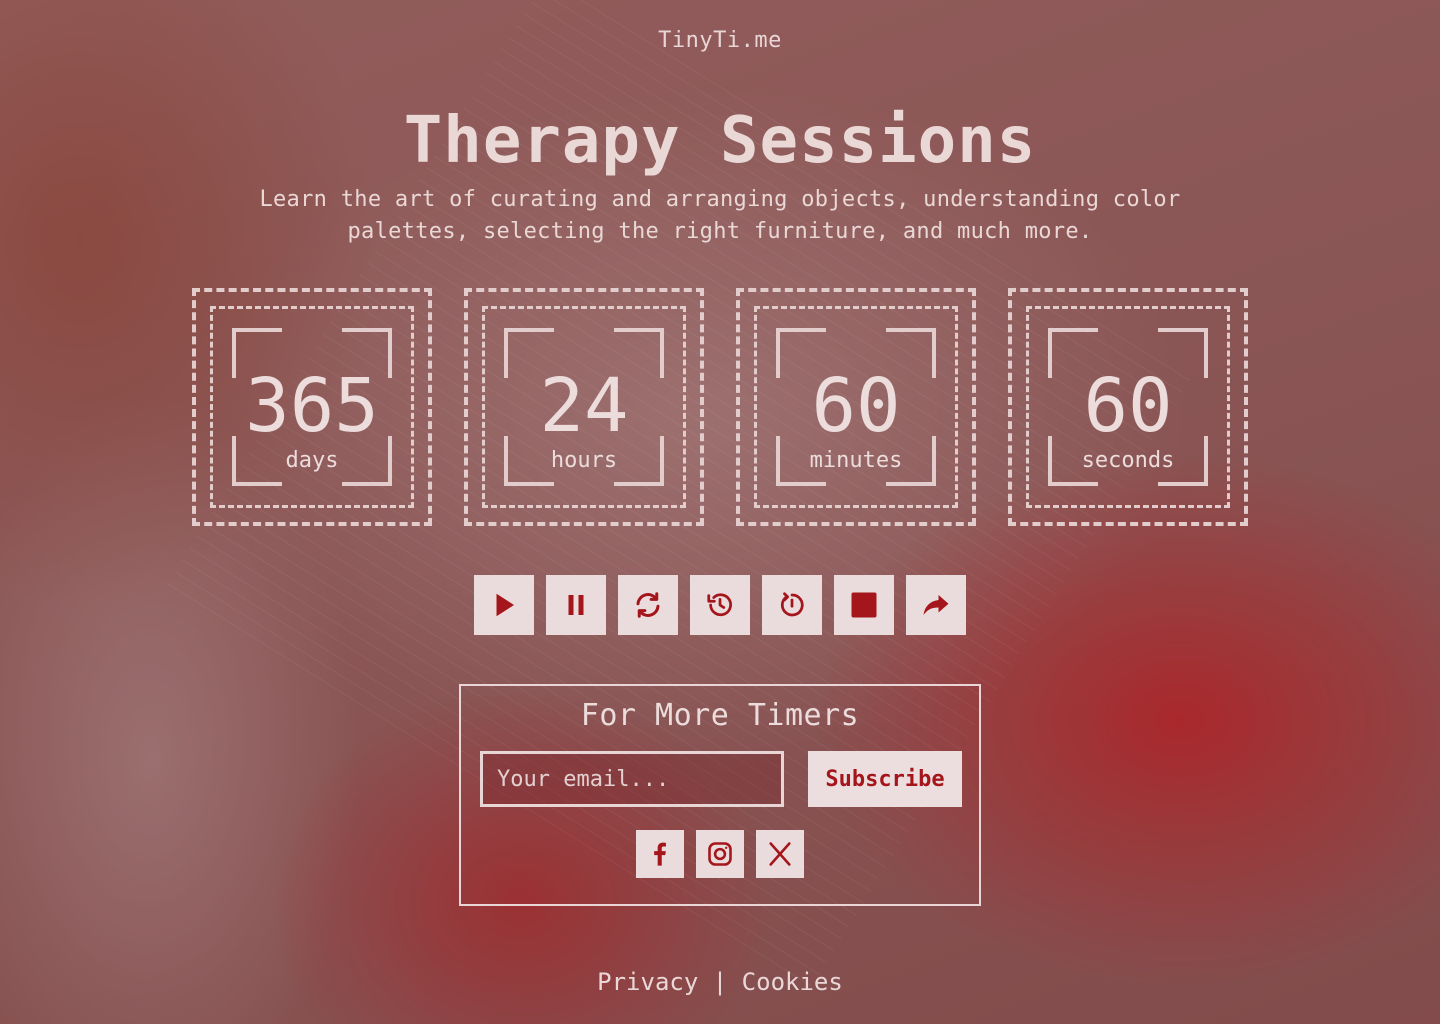 Image resolution: width=1440 pixels, height=1024 pixels. I want to click on countdown-unit-minutes: 60 minutes, so click(856, 407).